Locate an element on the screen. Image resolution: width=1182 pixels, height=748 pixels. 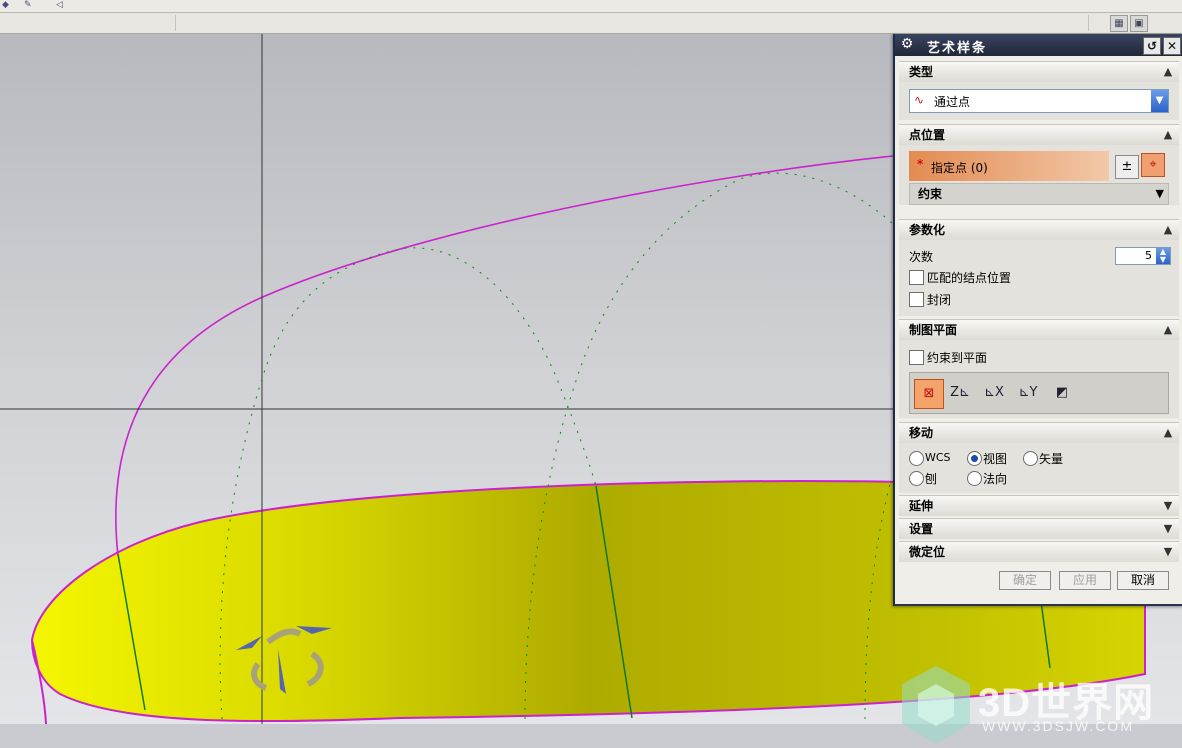
constraint-label: 约束 is located at coordinates (930, 194).